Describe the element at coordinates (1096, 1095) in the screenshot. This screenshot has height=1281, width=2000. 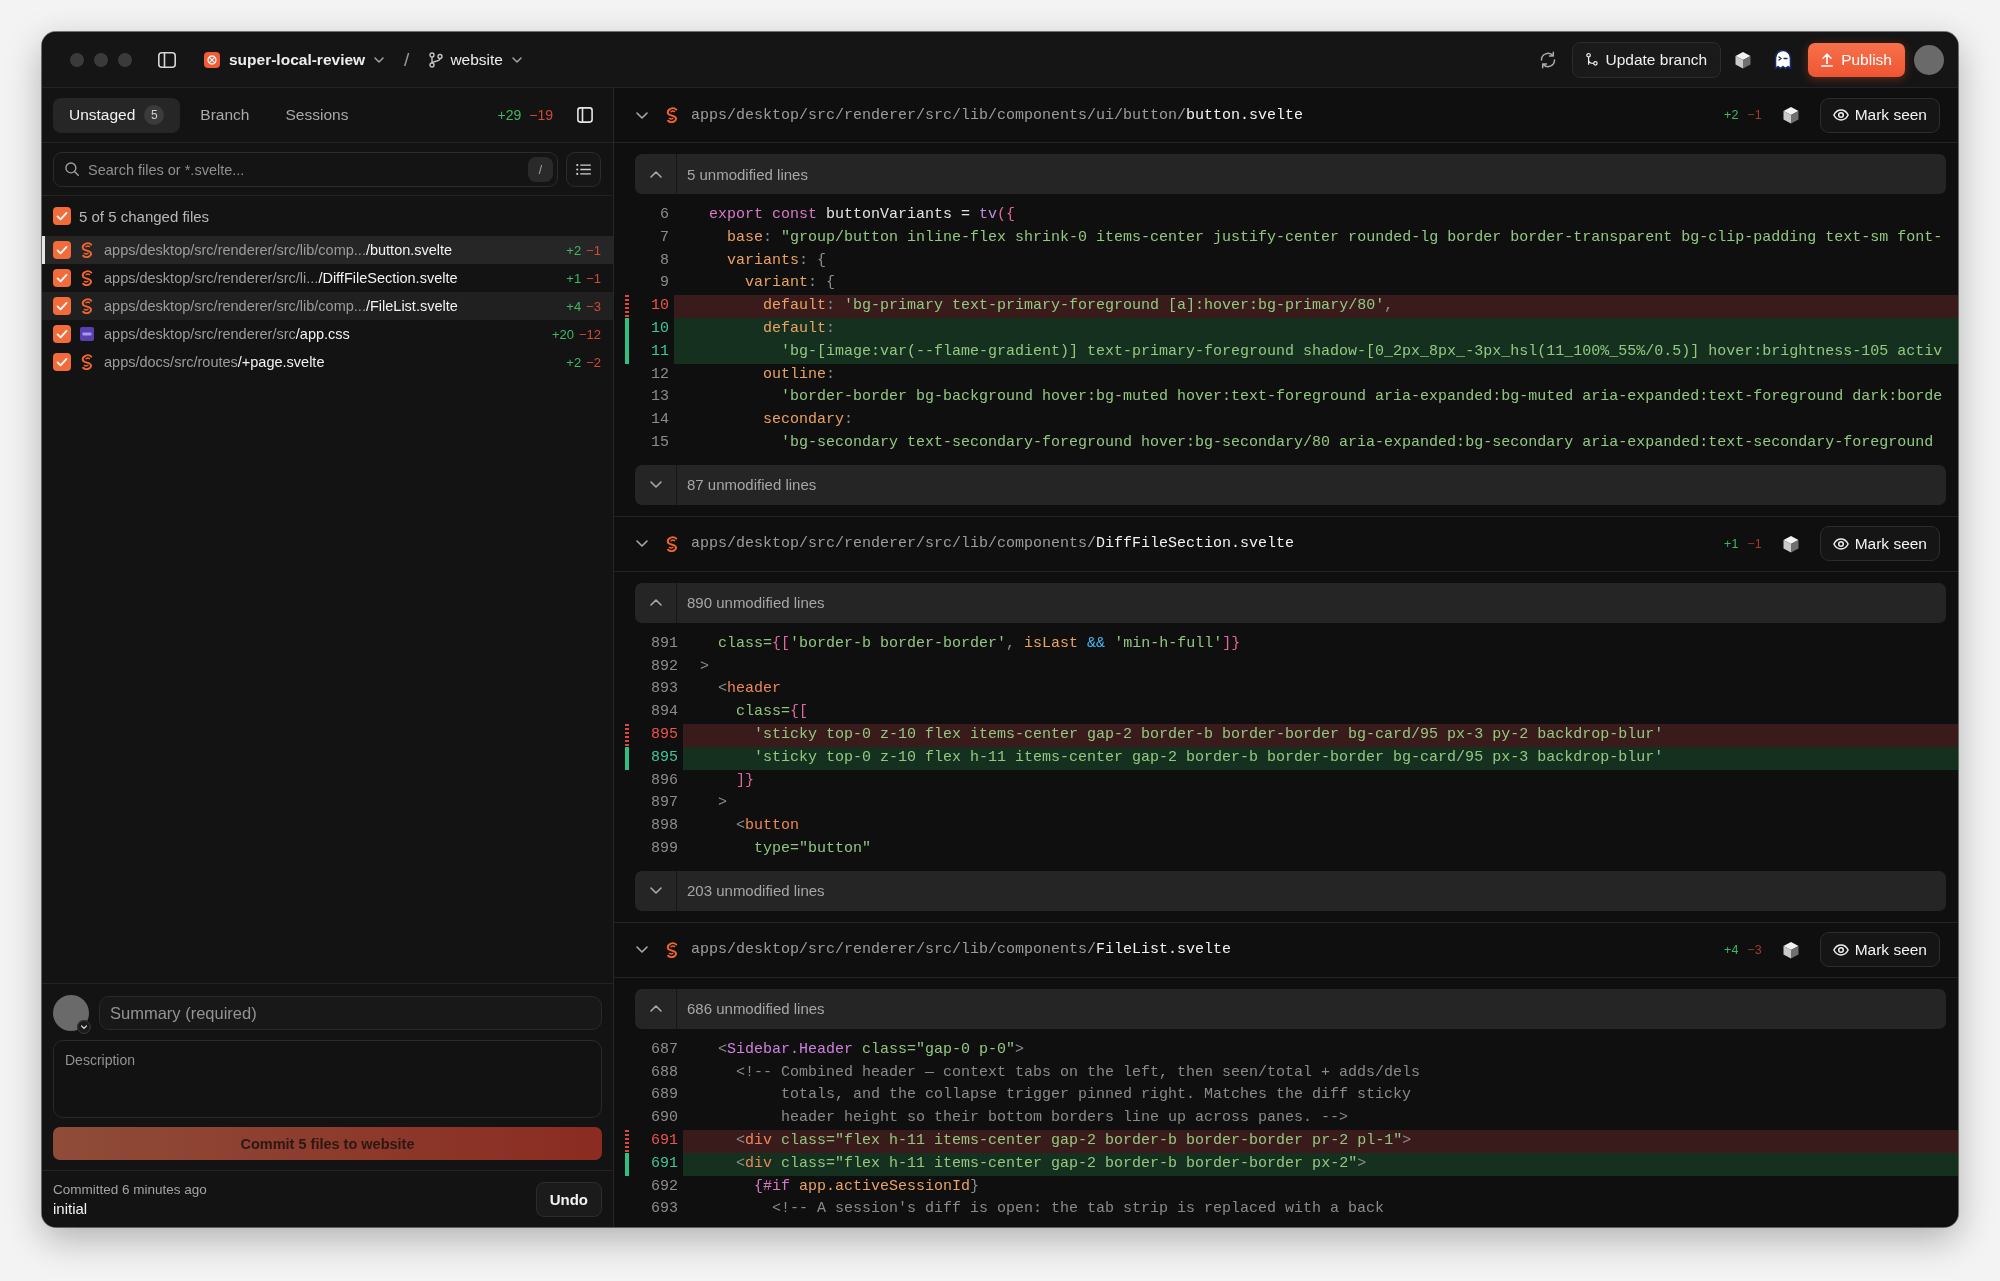
I see `code-line: totals, and the collapse trigger pinned right. Matches the diff sticky` at that location.